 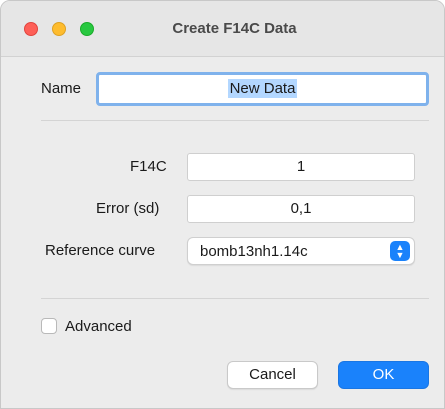 What do you see at coordinates (98, 326) in the screenshot?
I see `advanced-label: Advanced` at bounding box center [98, 326].